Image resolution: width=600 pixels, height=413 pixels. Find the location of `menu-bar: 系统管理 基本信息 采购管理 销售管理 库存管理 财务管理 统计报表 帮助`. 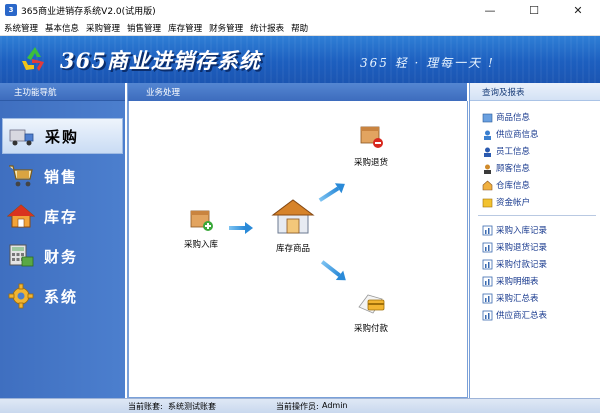

menu-bar: 系统管理 基本信息 采购管理 销售管理 库存管理 财务管理 统计报表 帮助 is located at coordinates (300, 28).